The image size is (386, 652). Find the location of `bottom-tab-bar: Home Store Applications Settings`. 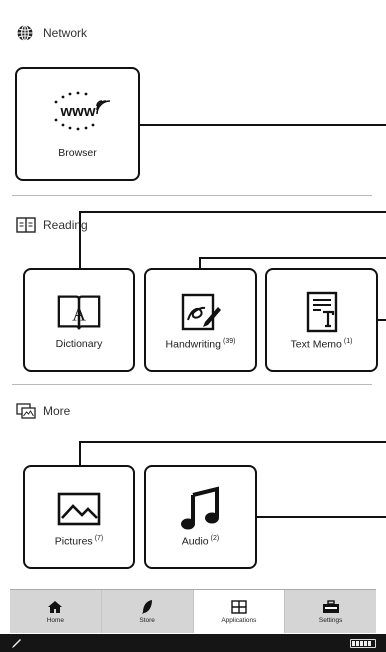

bottom-tab-bar: Home Store Applications Settings is located at coordinates (193, 611).